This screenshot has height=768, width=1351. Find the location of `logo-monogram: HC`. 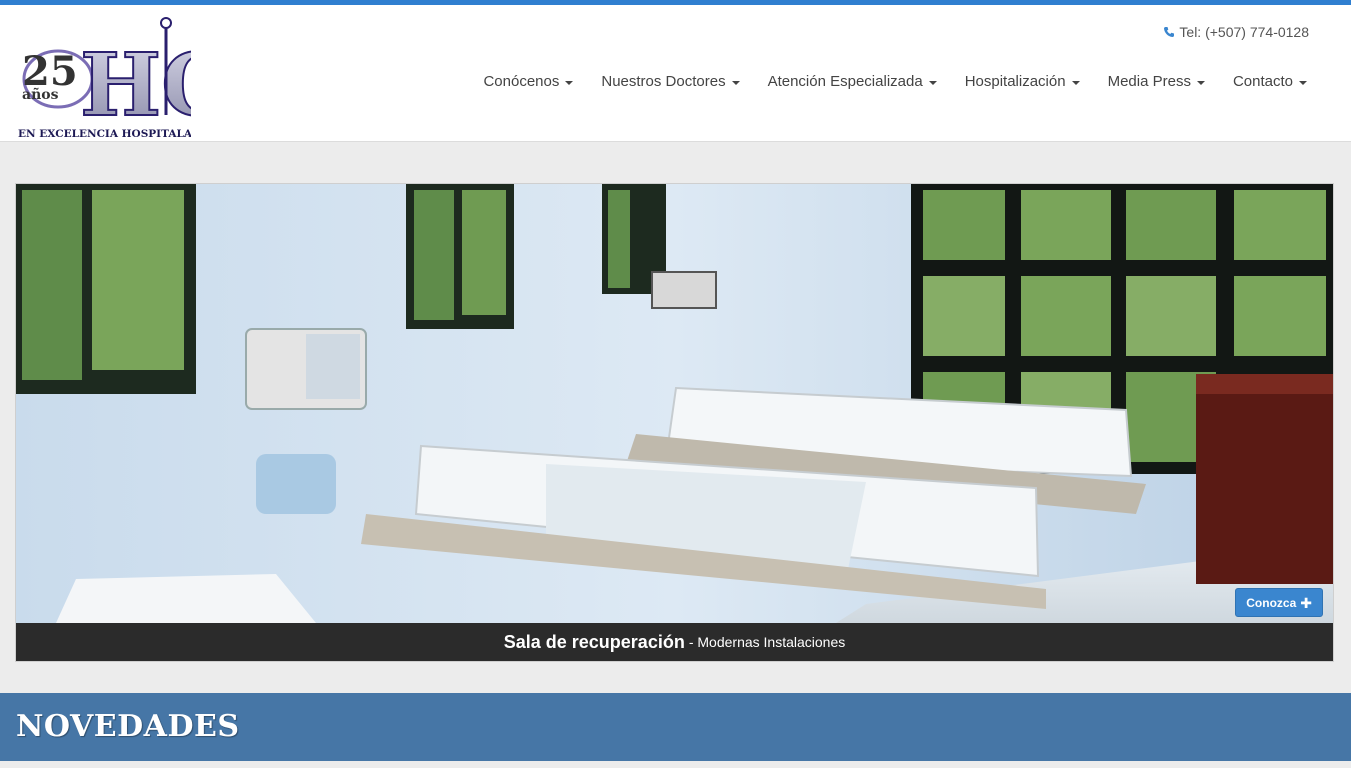

logo-monogram: HC is located at coordinates (135, 85).